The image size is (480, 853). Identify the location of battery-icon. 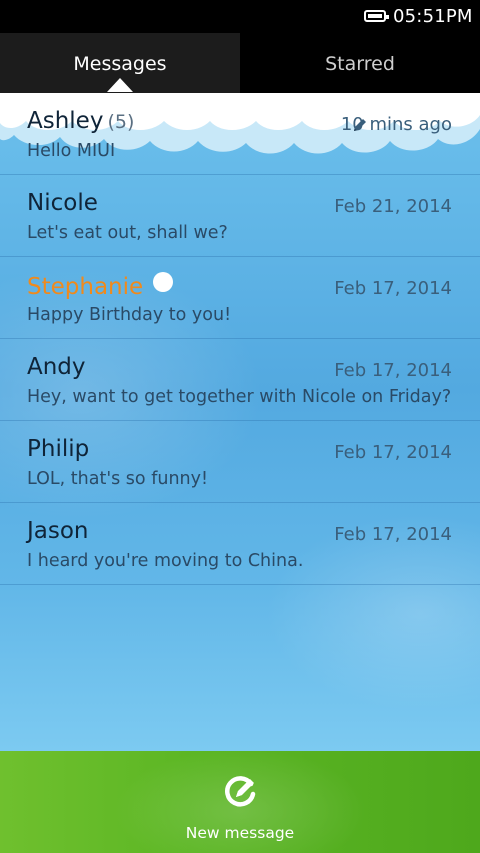
(376, 16).